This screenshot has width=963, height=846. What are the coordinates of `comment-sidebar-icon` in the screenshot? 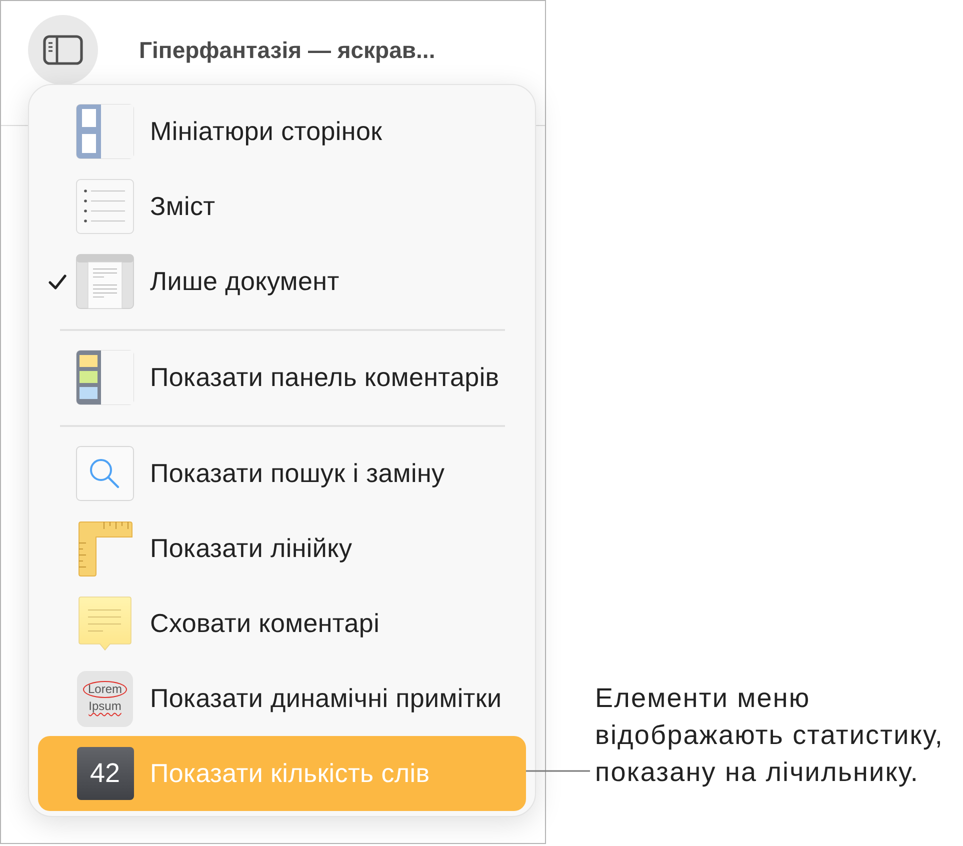 It's located at (105, 377).